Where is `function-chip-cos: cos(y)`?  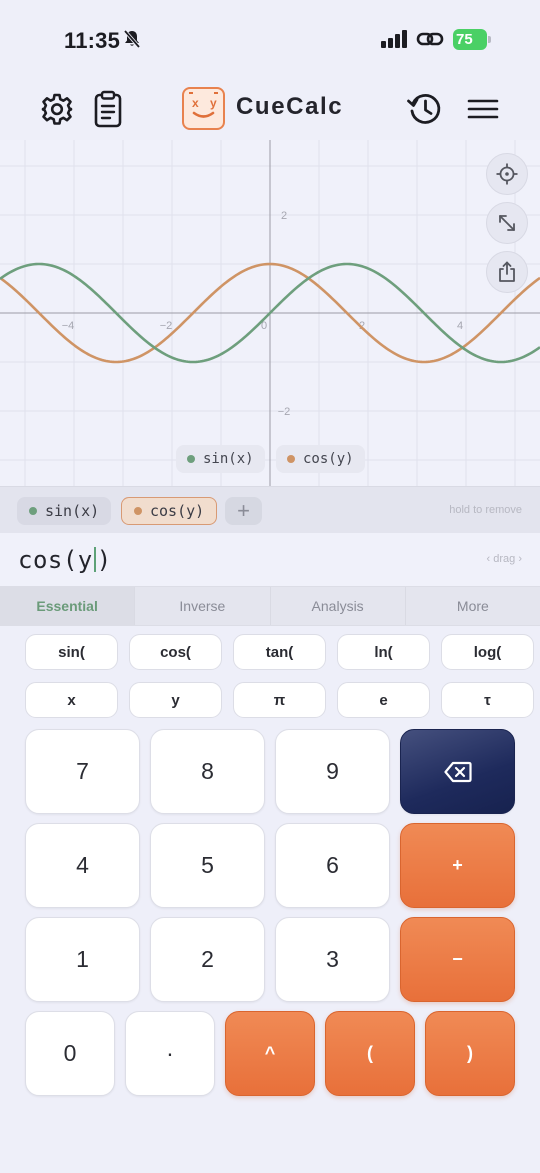 function-chip-cos: cos(y) is located at coordinates (169, 511).